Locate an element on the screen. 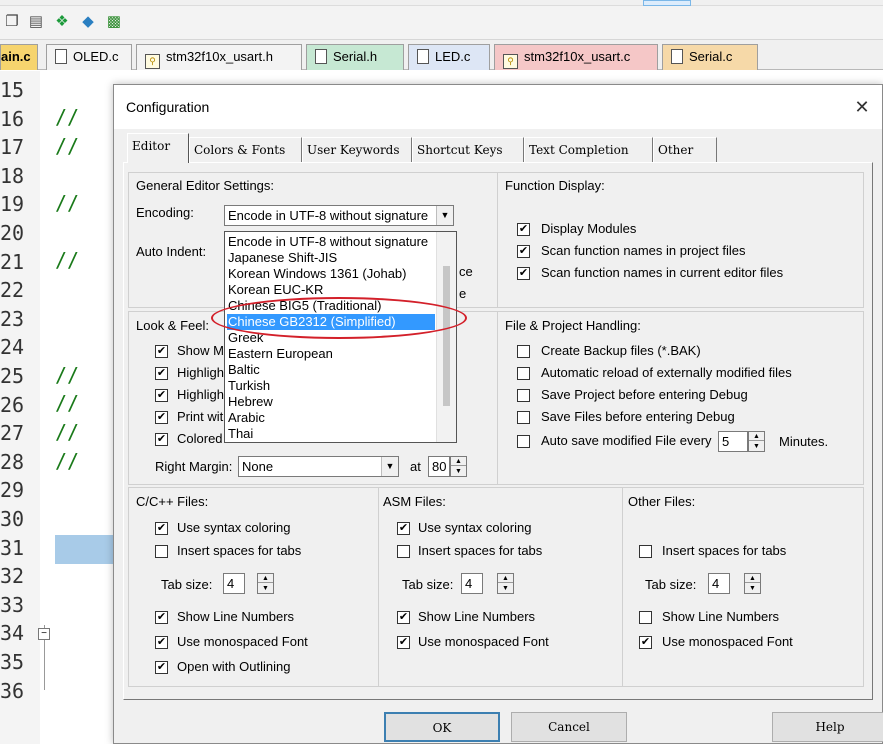 The image size is (883, 744). asm-tab-size-spinner: ▲ ▼ is located at coordinates (505, 583).